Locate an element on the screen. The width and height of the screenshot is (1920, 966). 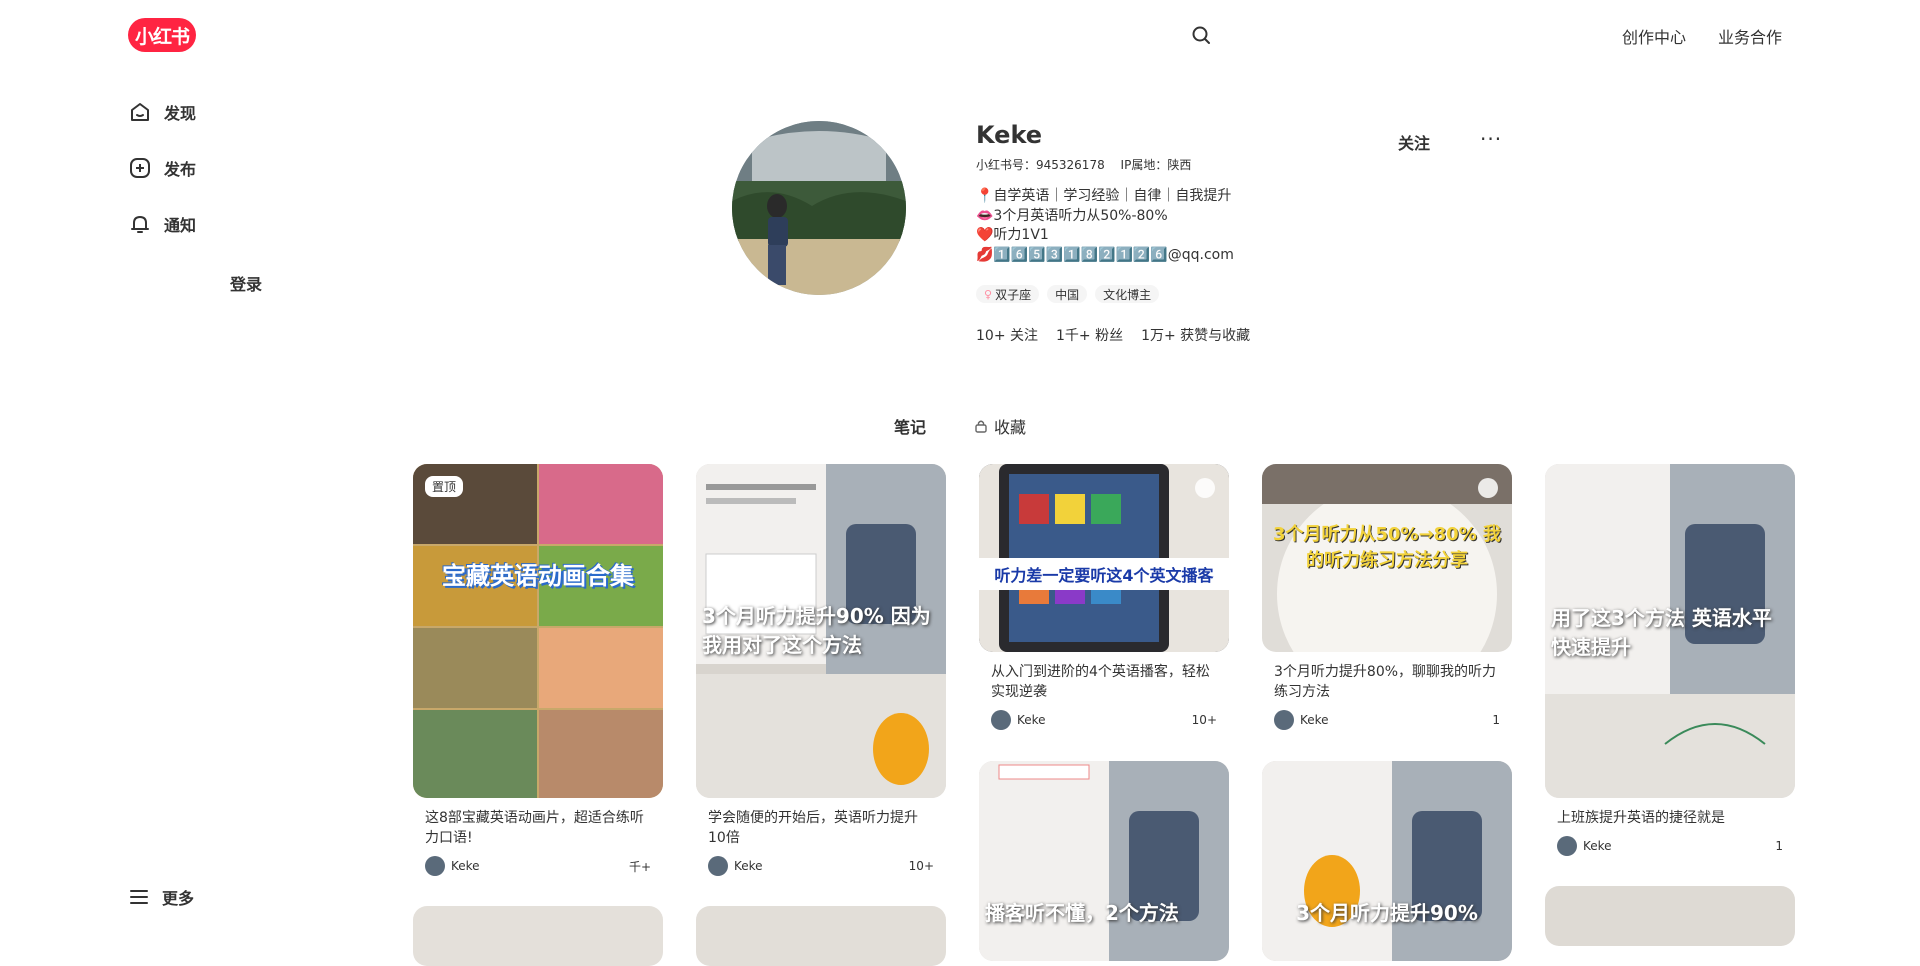
note-card: 播客听不懂，2个方法 is located at coordinates (1104, 861).